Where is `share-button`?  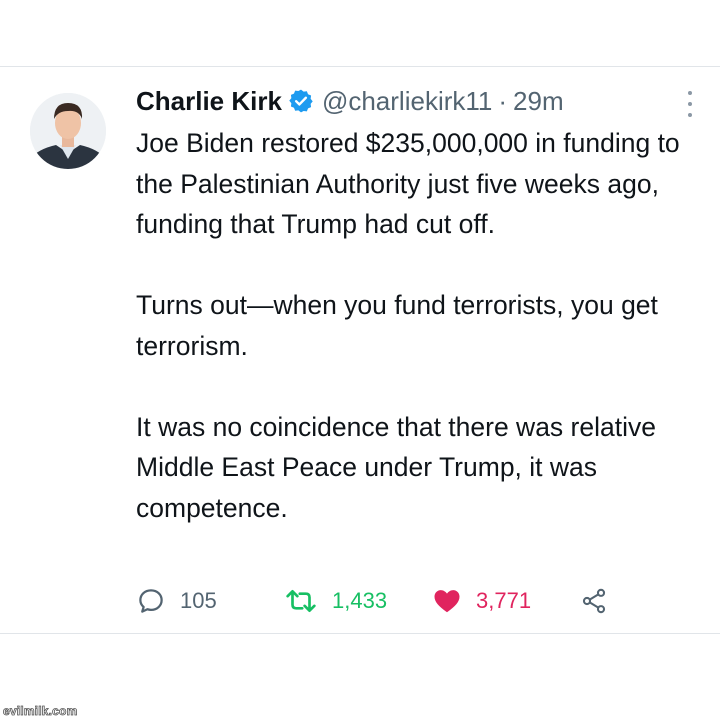 share-button is located at coordinates (594, 601).